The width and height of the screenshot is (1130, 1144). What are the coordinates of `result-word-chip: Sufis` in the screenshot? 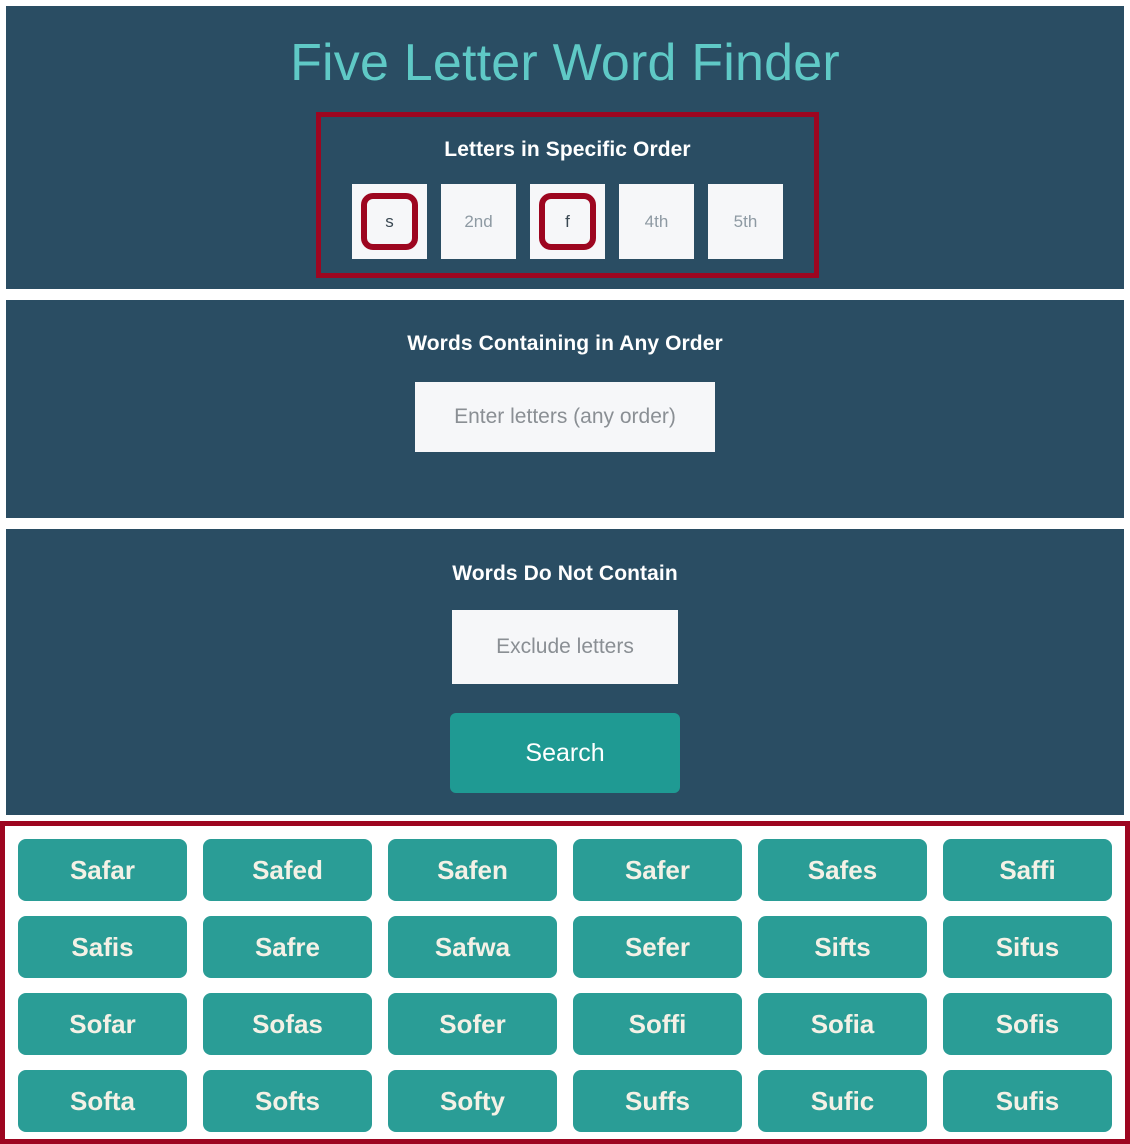 It's located at (1027, 1101).